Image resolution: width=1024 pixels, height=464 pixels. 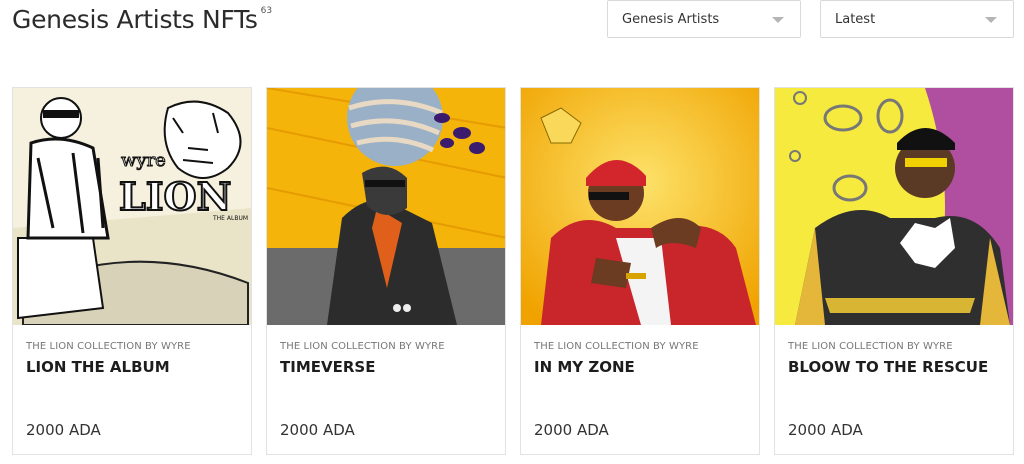 I want to click on art-text-lion: LION, so click(x=175, y=196).